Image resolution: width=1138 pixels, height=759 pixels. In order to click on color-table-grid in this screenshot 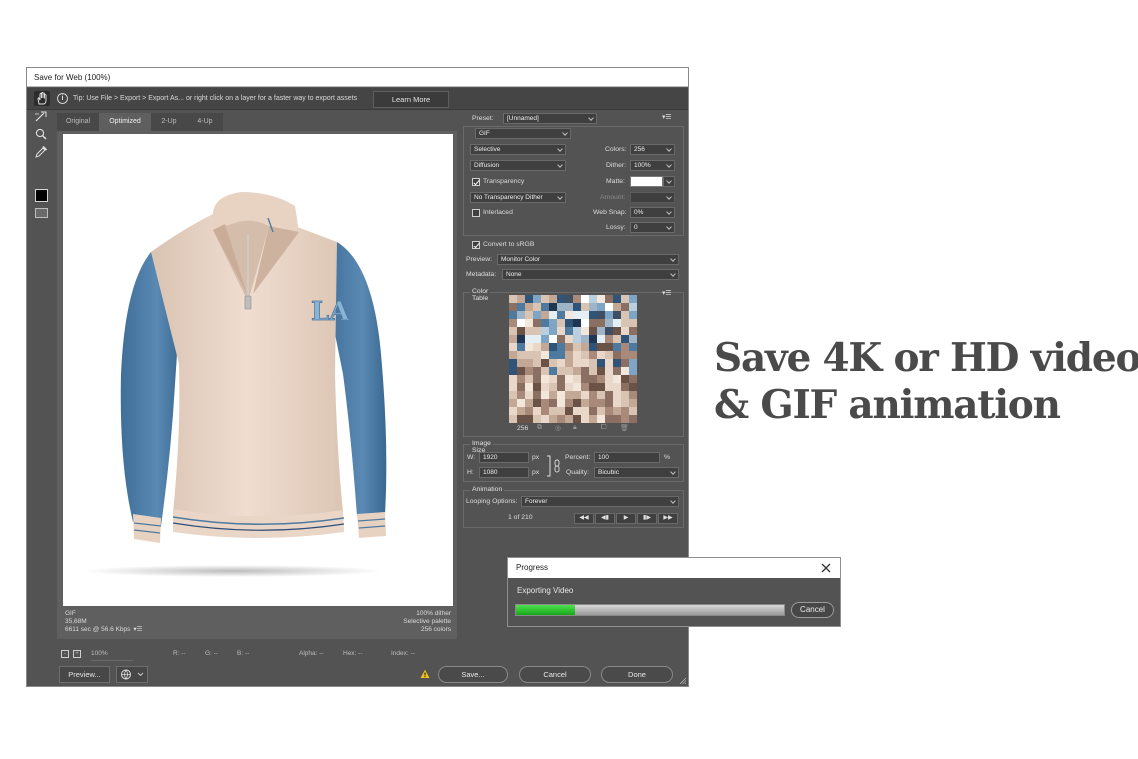, I will do `click(573, 359)`.